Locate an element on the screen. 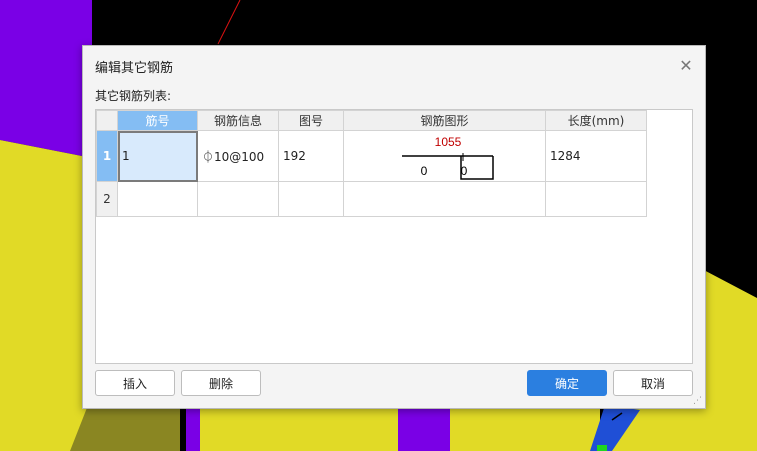 The image size is (757, 451). delete-button: 删除 is located at coordinates (221, 383).